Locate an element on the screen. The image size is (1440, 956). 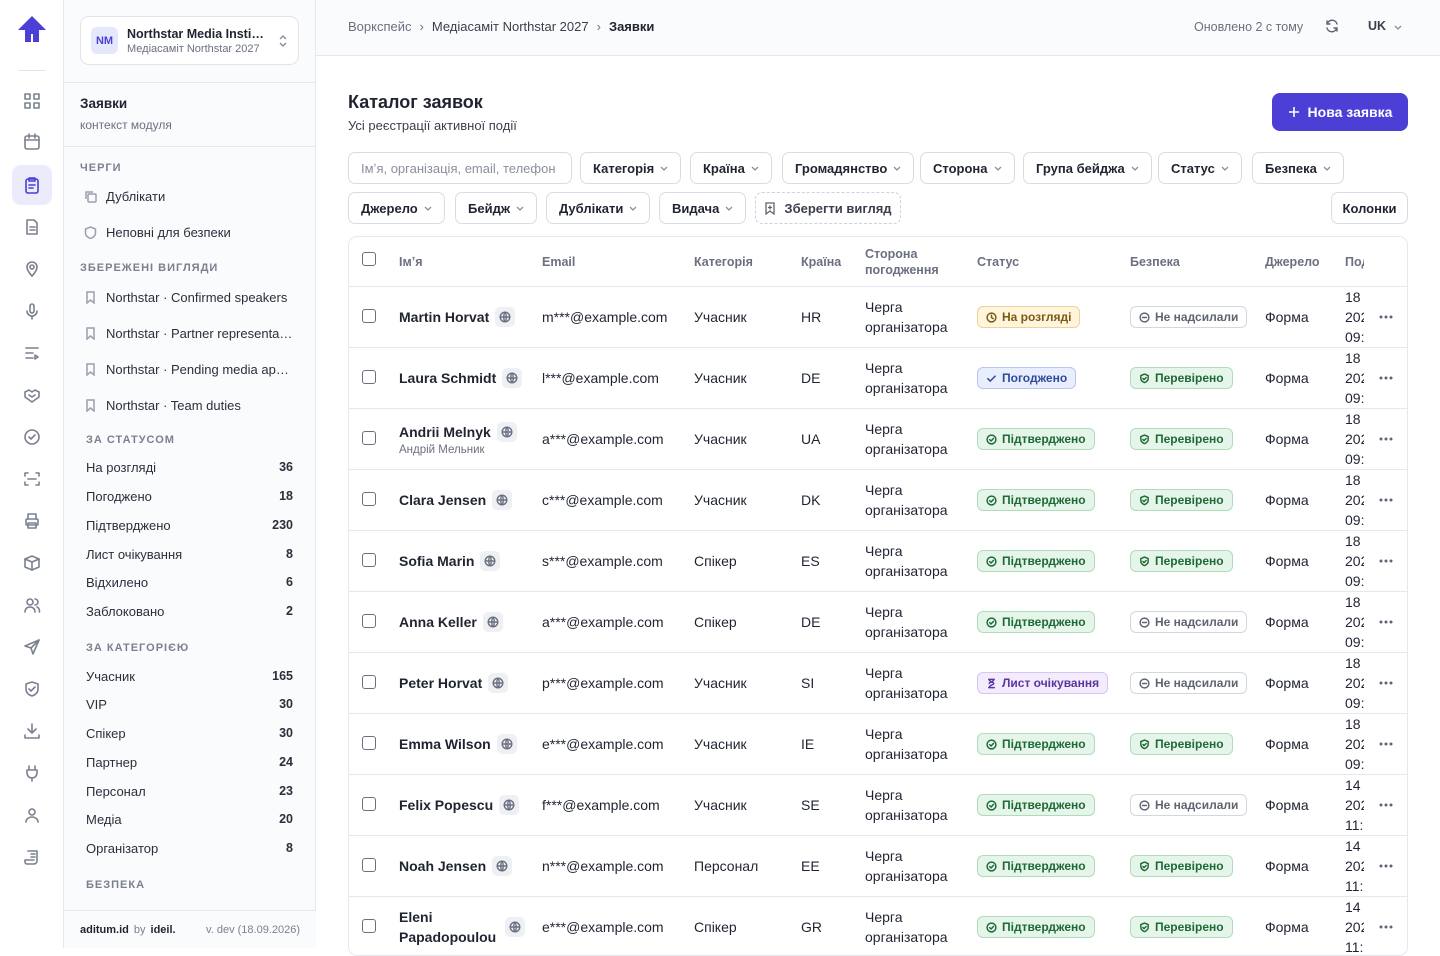
status-filter-item: Відхилено 6 is located at coordinates (189, 582).